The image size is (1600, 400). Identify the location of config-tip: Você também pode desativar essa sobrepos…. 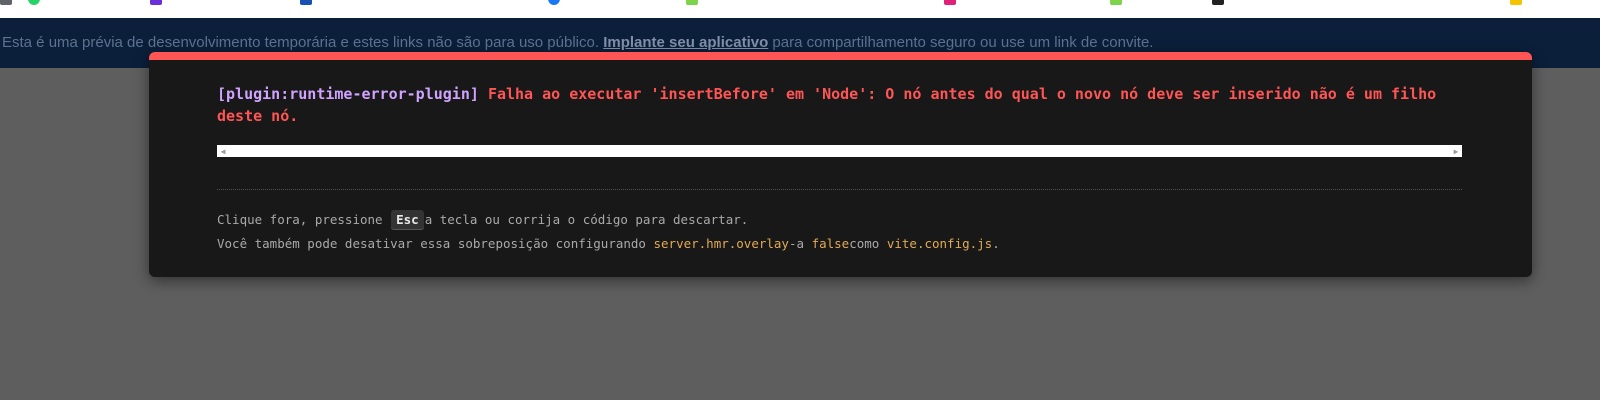
(608, 244).